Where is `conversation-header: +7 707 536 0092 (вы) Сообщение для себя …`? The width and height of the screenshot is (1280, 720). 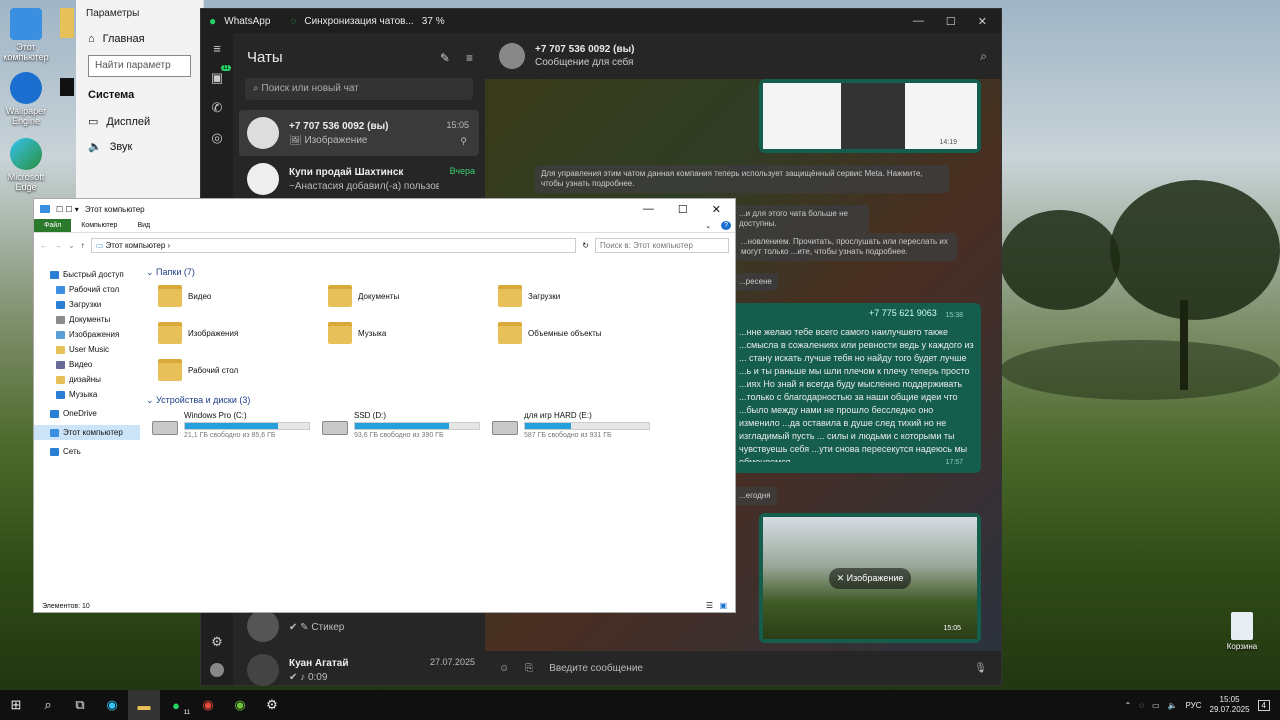 conversation-header: +7 707 536 0092 (вы) Сообщение для себя … is located at coordinates (743, 56).